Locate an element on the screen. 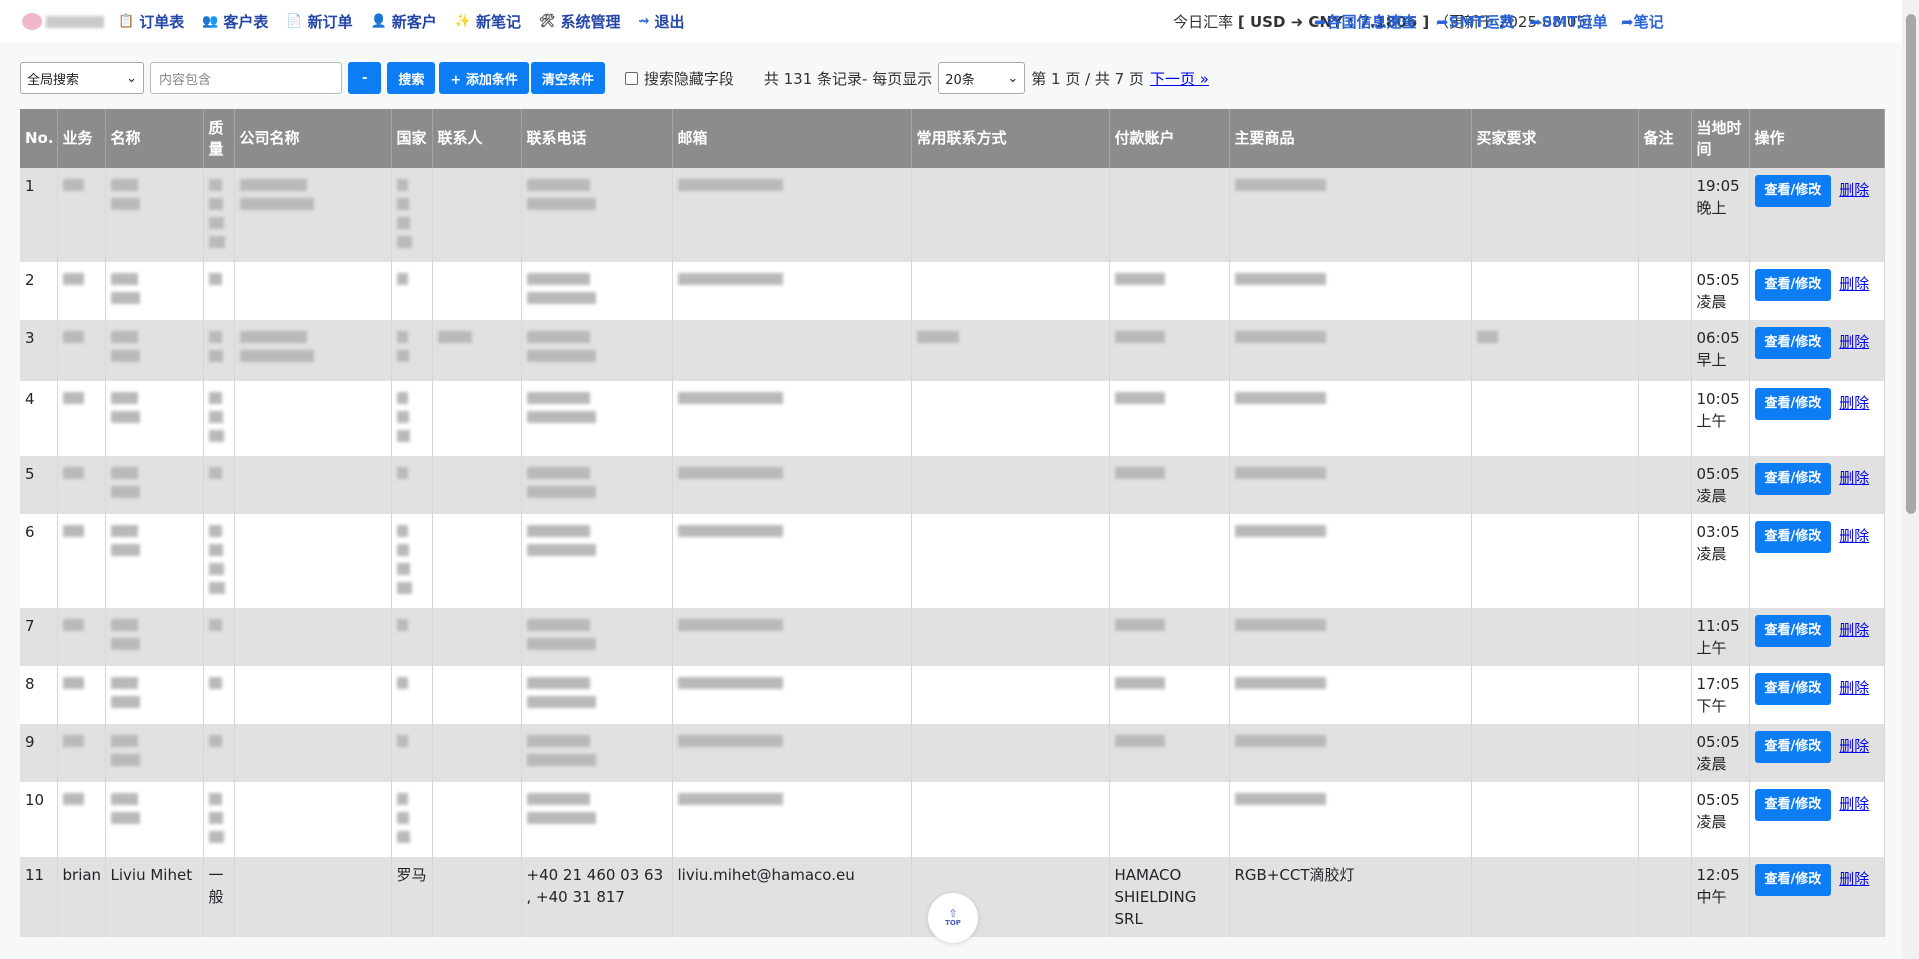 The height and width of the screenshot is (959, 1919). column-header-11: 主要商品 is located at coordinates (1350, 138).